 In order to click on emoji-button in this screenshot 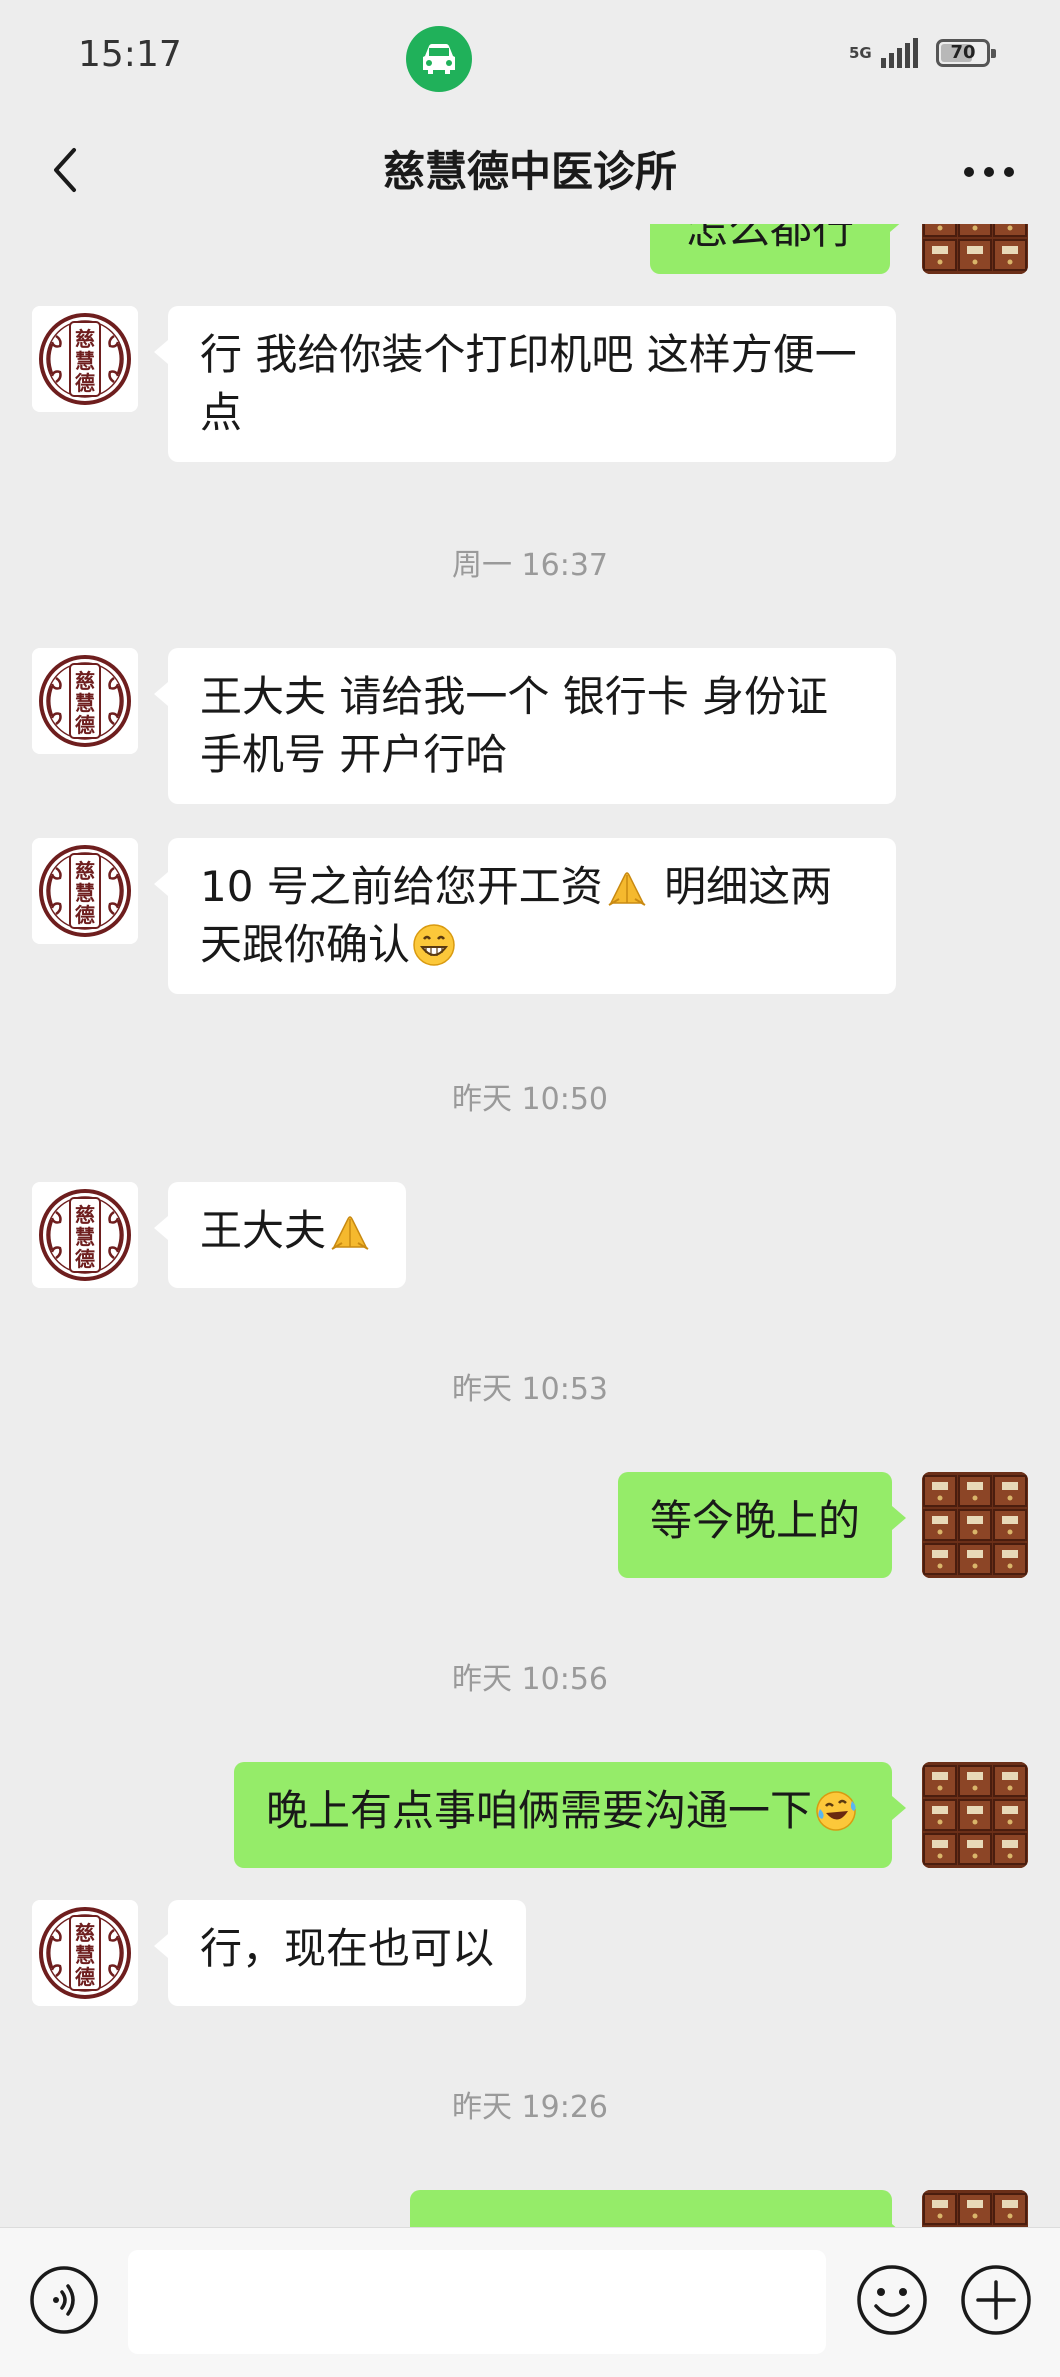, I will do `click(892, 2300)`.